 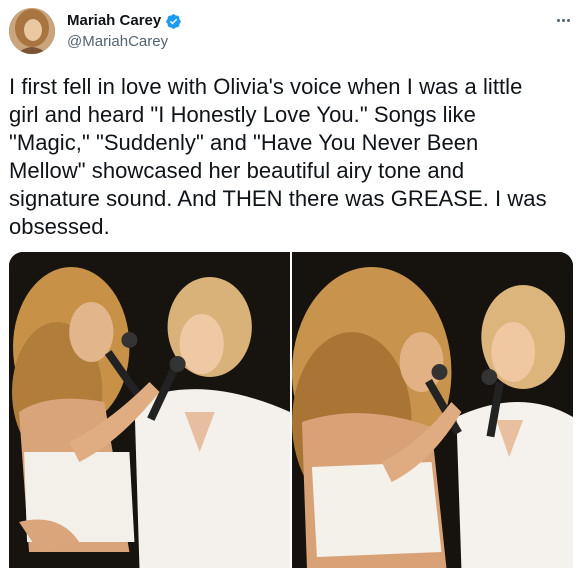 I want to click on author-name-row: Mariah Carey, so click(x=124, y=21).